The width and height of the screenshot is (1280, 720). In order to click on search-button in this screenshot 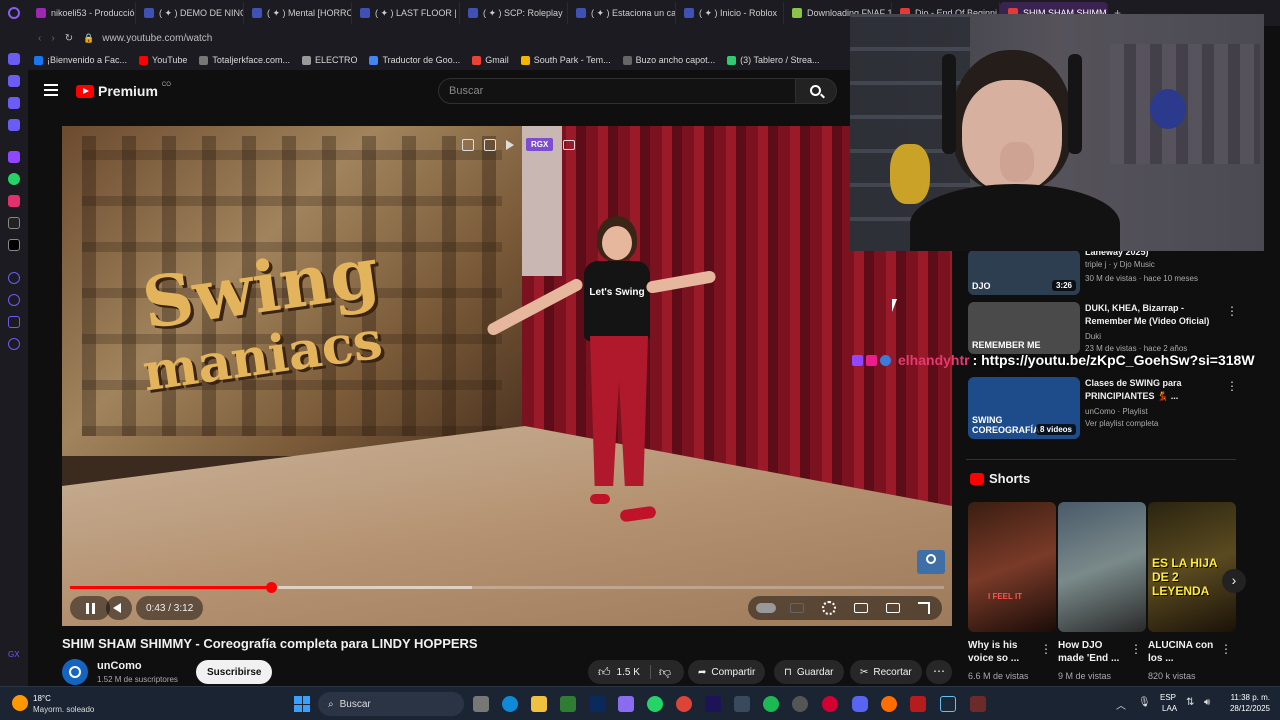, I will do `click(816, 91)`.